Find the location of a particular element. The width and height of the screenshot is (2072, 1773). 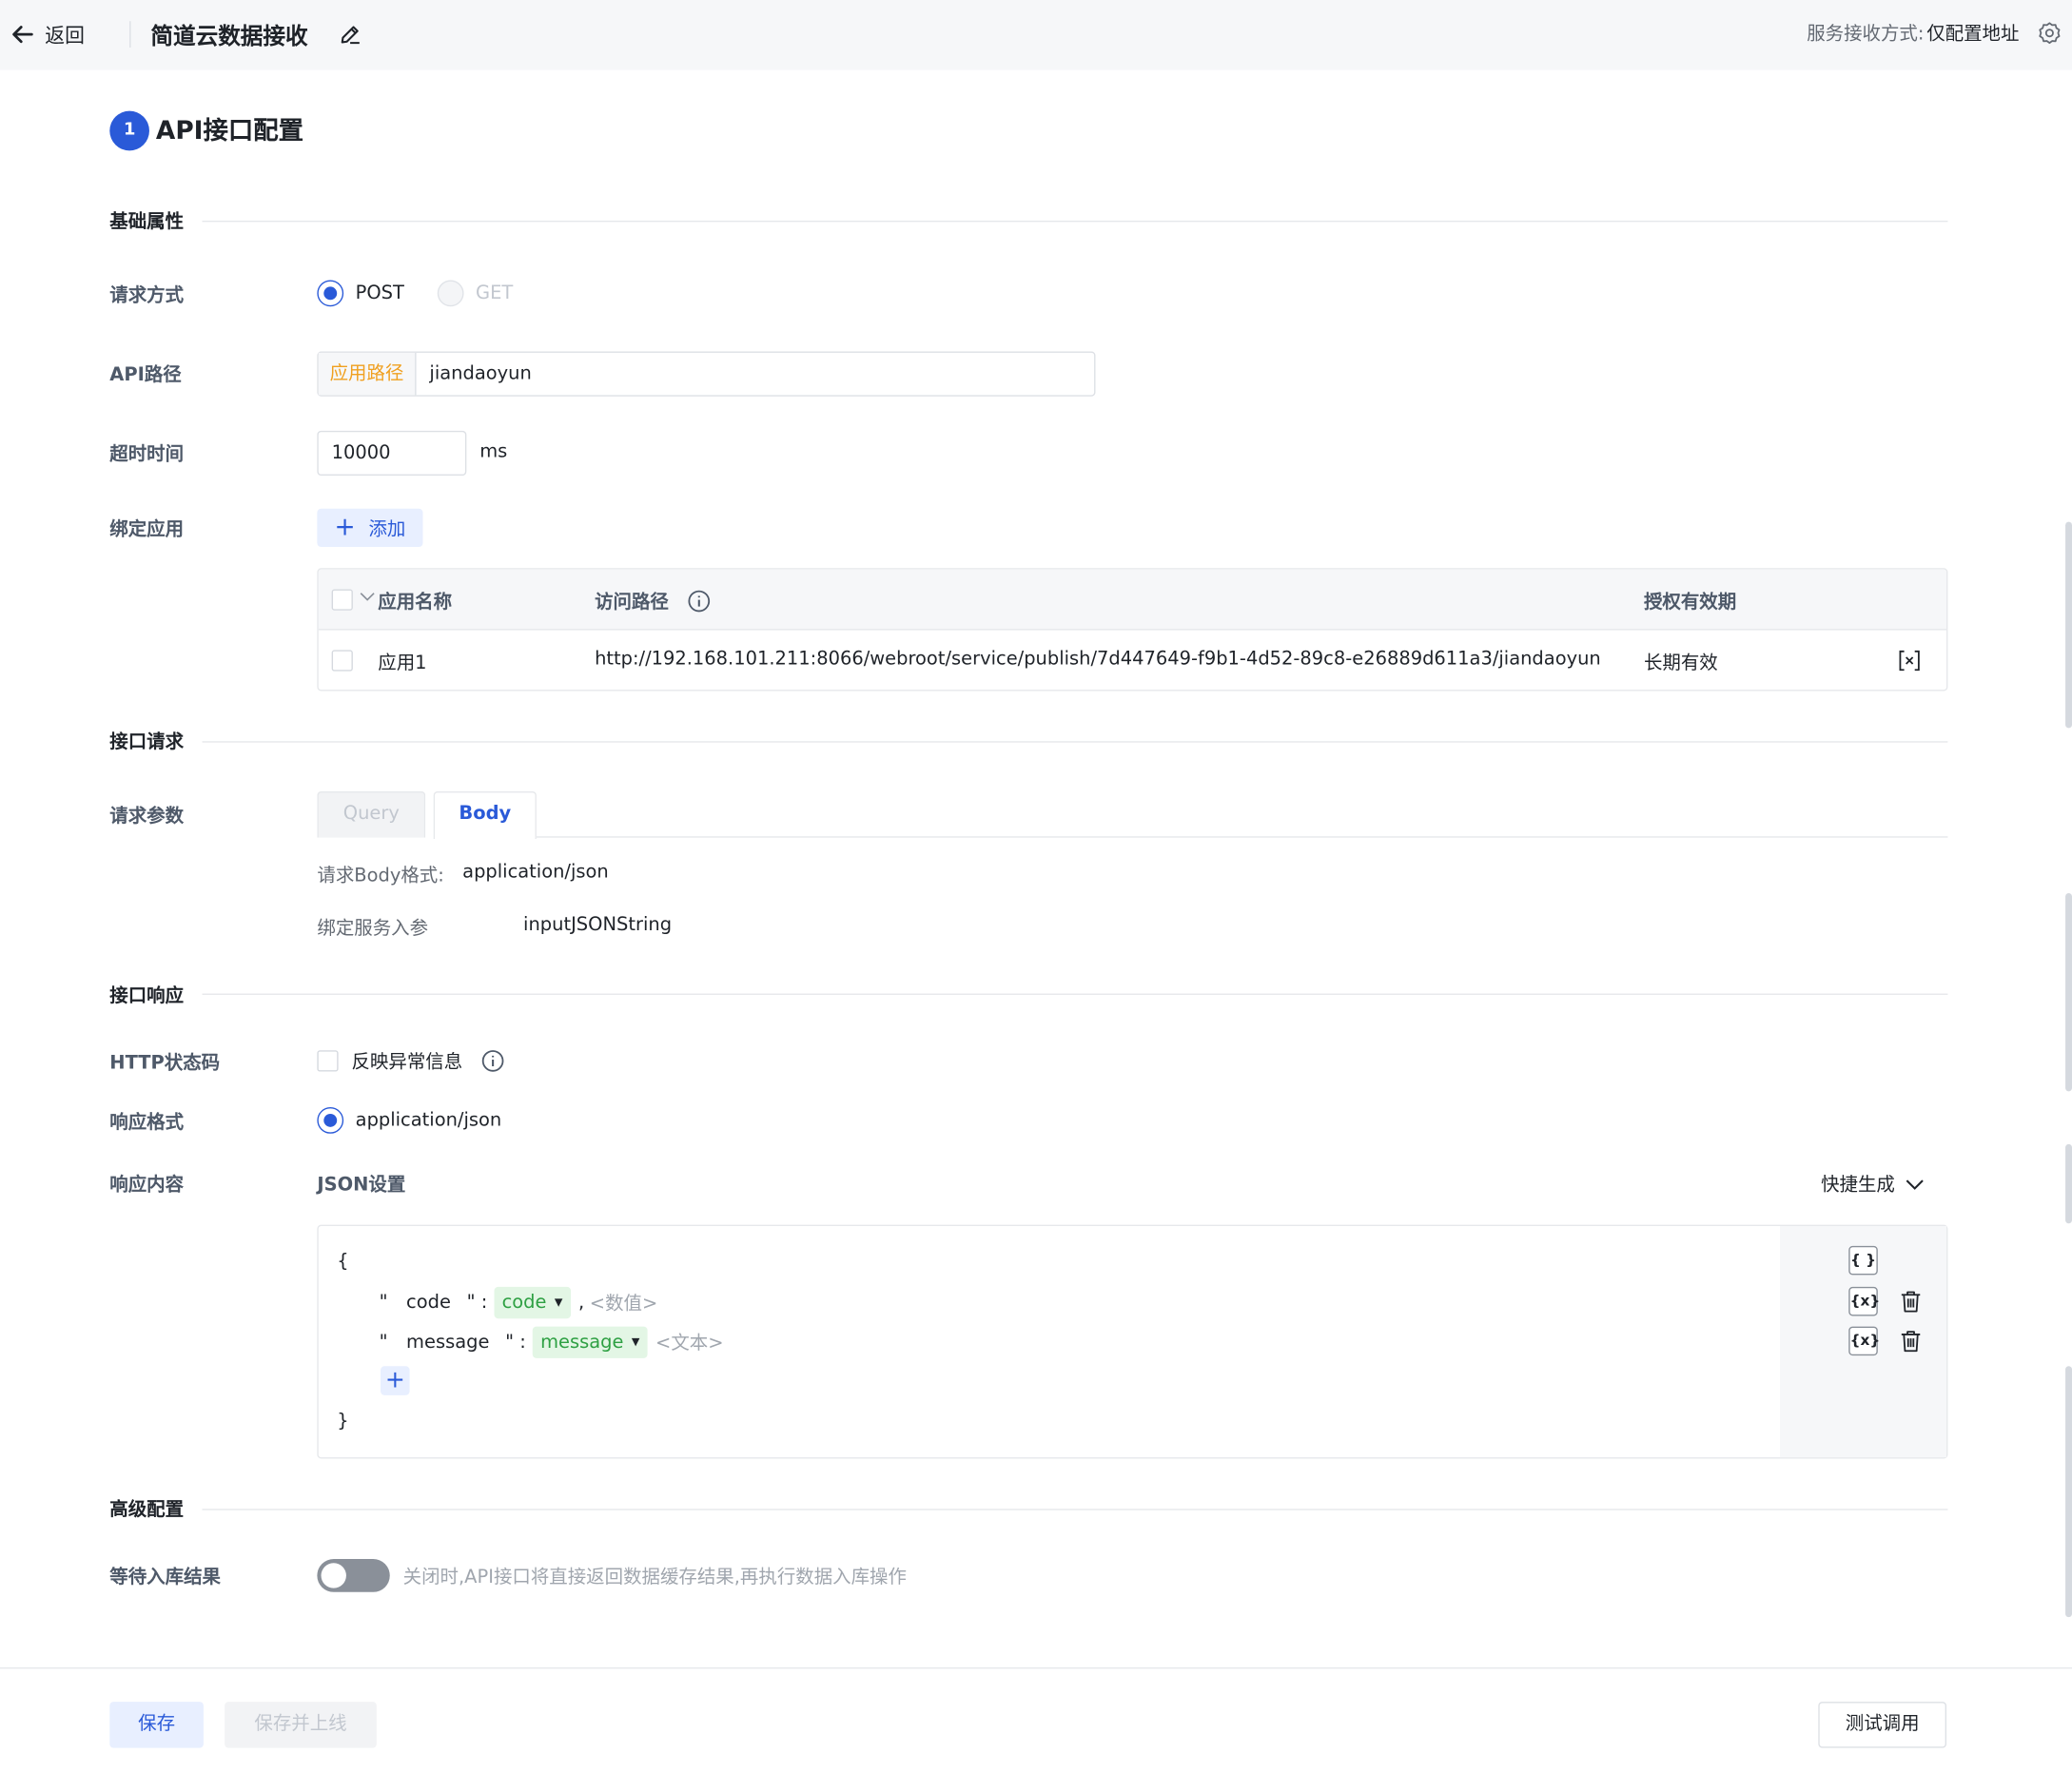

json-field-row: " message " : message ▼ <文本> is located at coordinates (552, 1342).